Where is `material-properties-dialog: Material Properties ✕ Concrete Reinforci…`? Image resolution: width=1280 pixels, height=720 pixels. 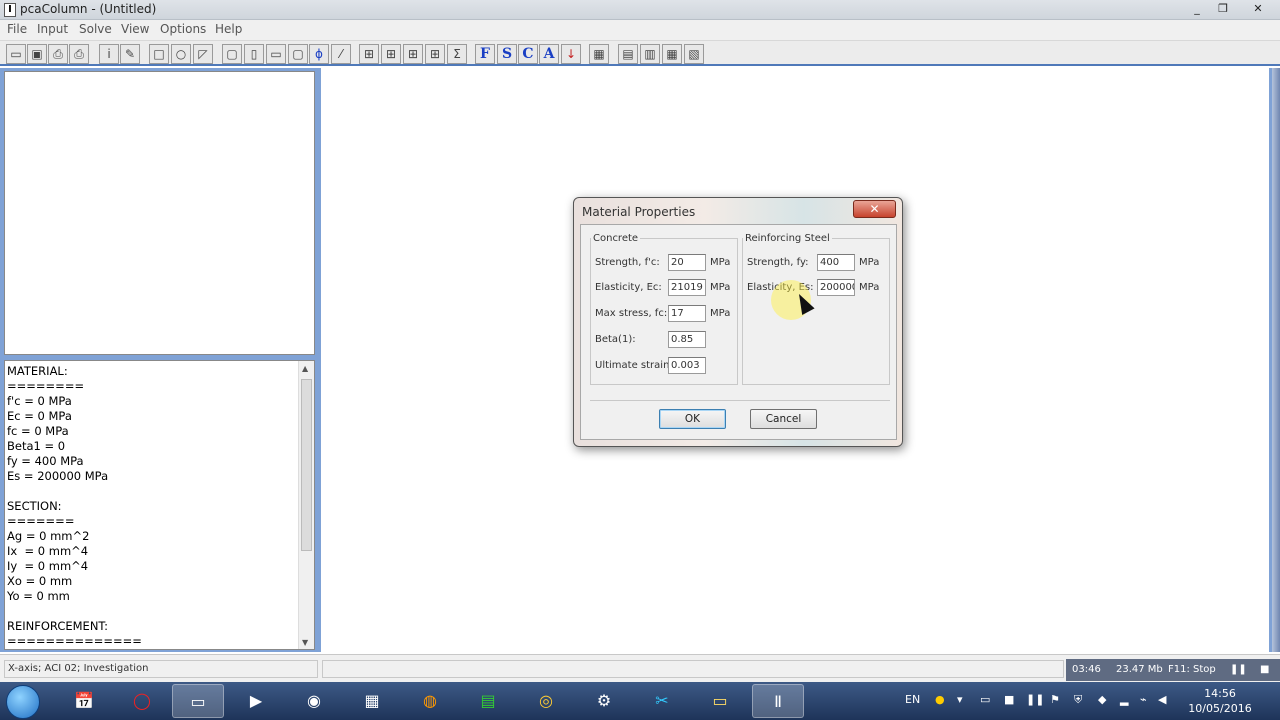
material-properties-dialog: Material Properties ✕ Concrete Reinforci… is located at coordinates (738, 322).